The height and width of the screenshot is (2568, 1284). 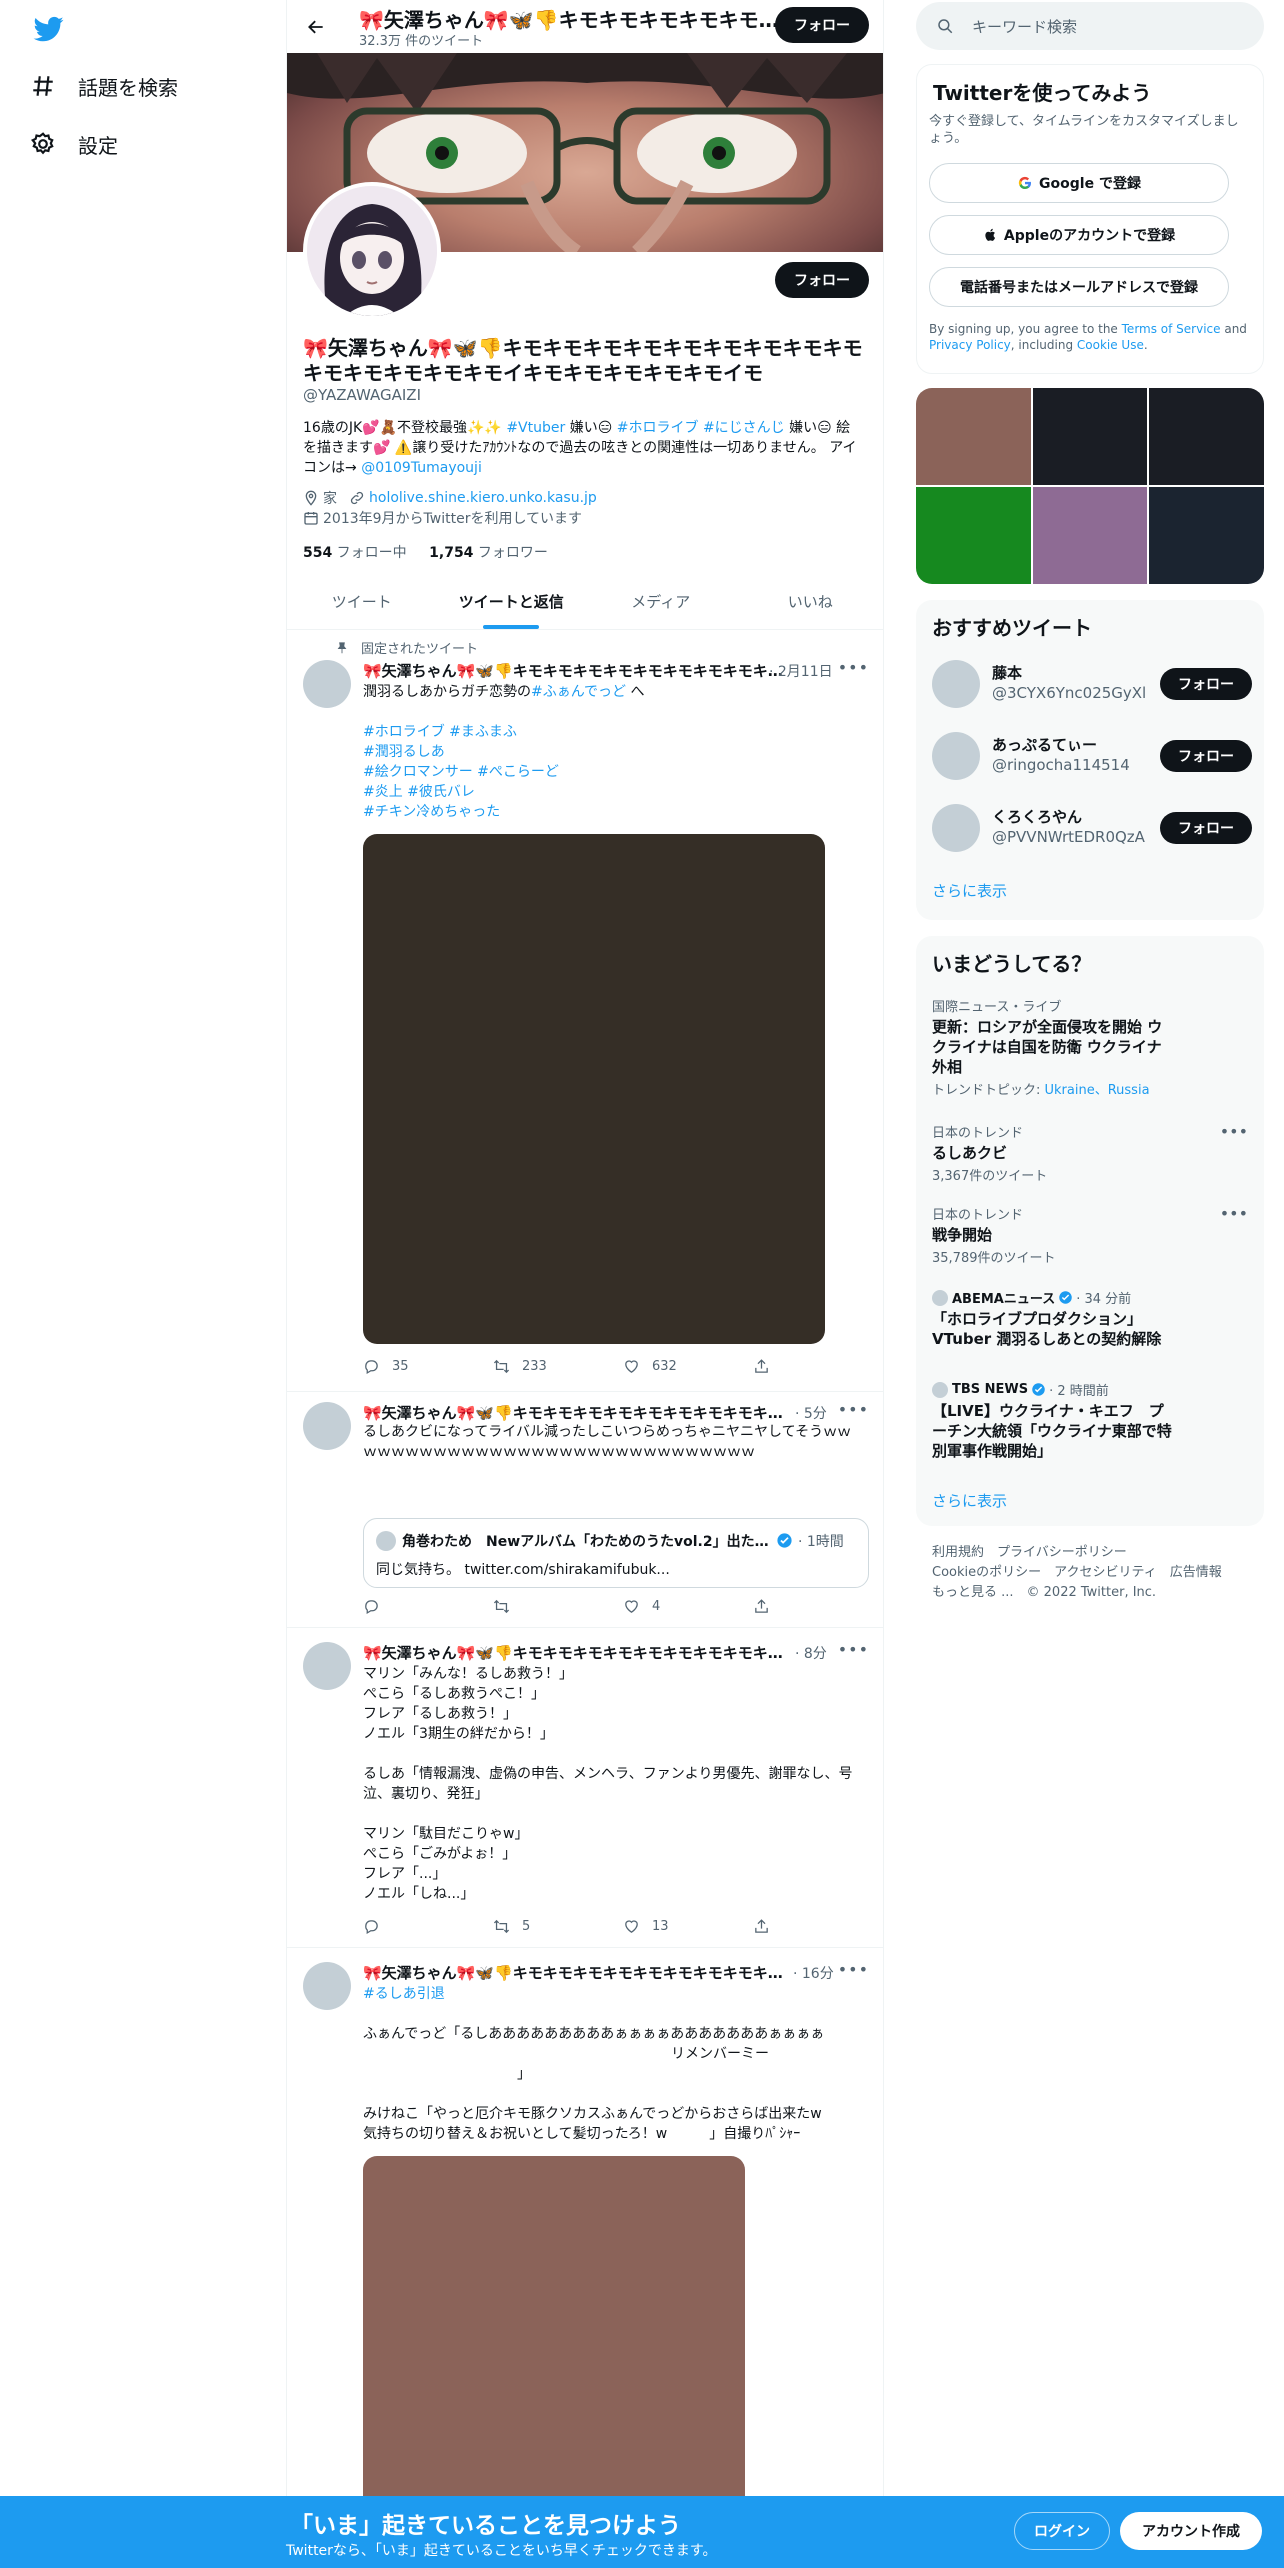 I want to click on retweet-button: 233, so click(x=558, y=1366).